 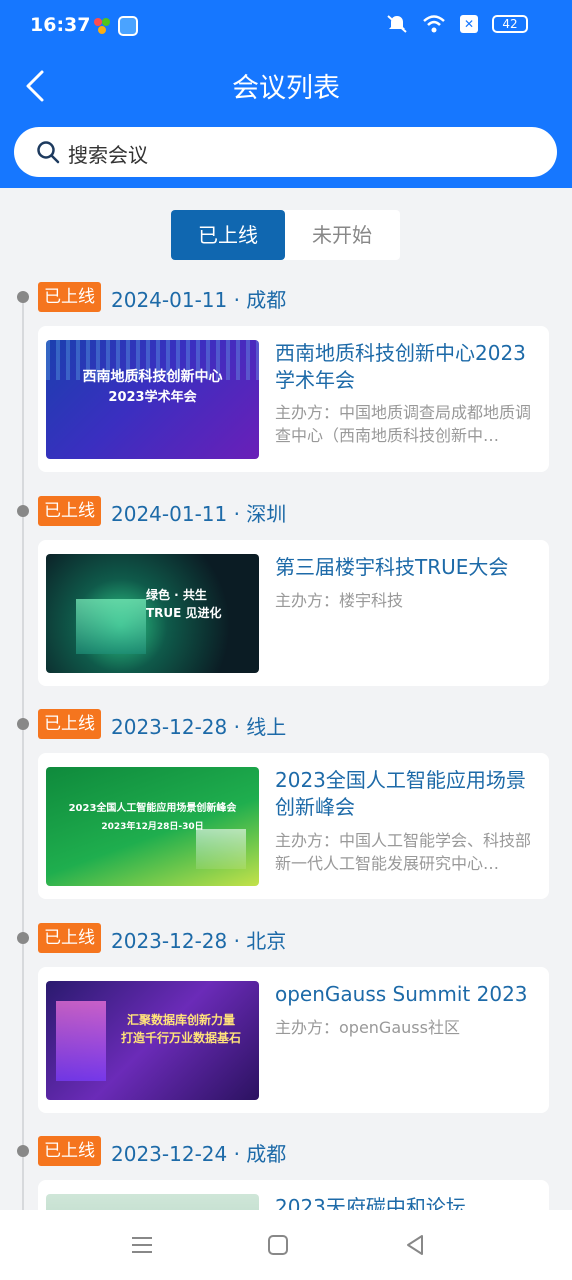 I want to click on meeting-title: 西南地质科技创新中心2023学术年会, so click(x=400, y=366).